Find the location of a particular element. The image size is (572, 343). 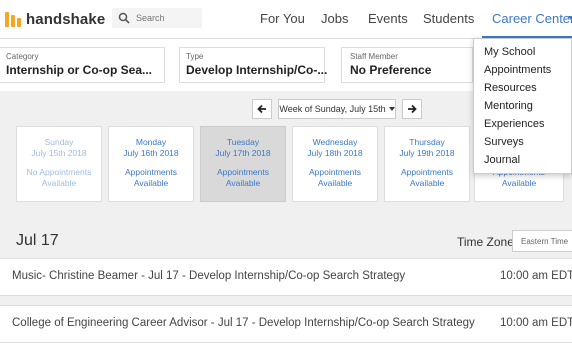

time-zone-select: Eastern Time is located at coordinates (542, 241).